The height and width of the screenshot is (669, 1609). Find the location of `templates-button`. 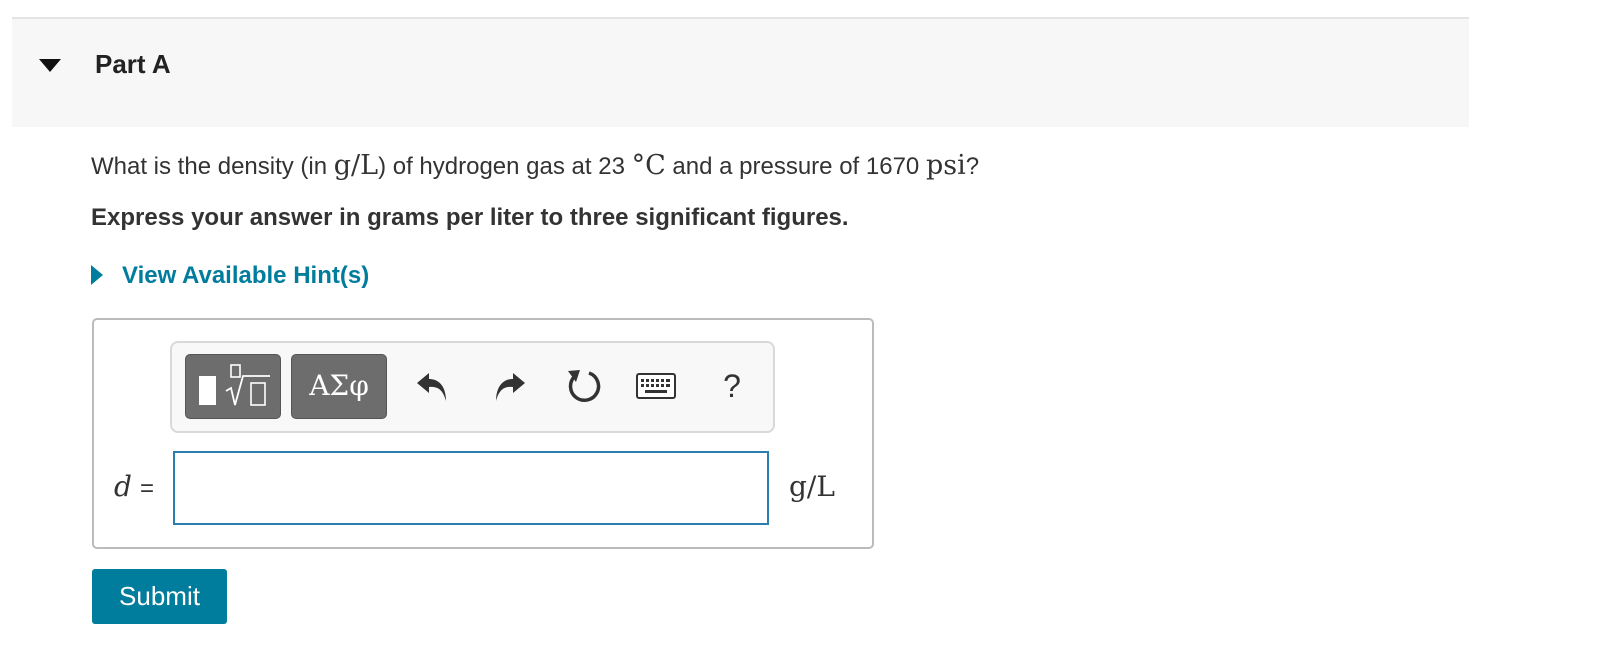

templates-button is located at coordinates (233, 386).